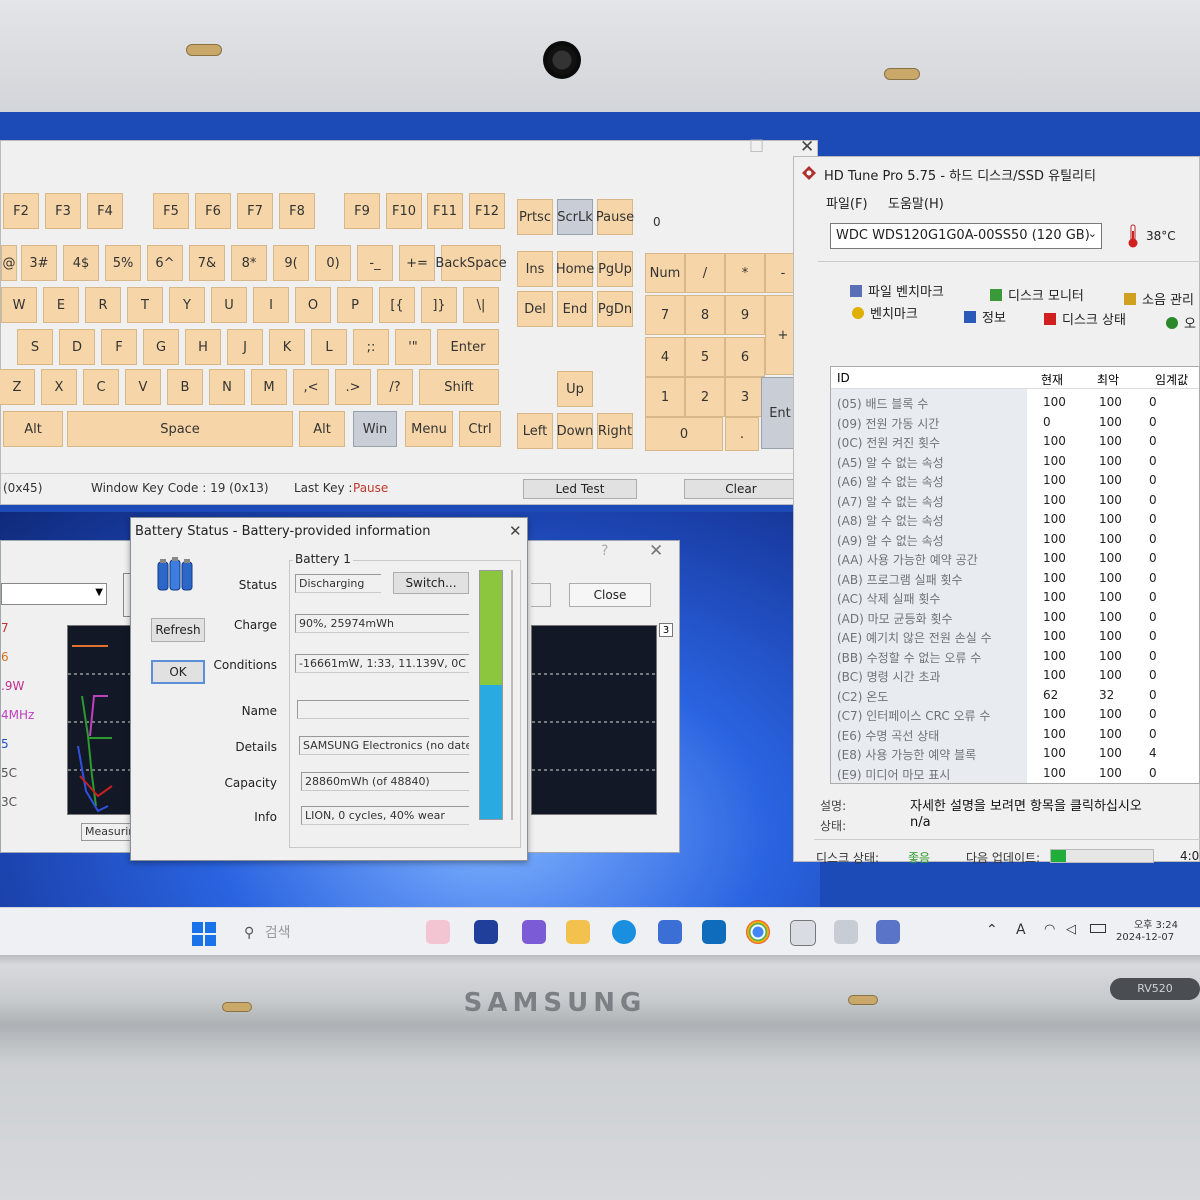  What do you see at coordinates (105, 211) in the screenshot?
I see `key-f4: F4` at bounding box center [105, 211].